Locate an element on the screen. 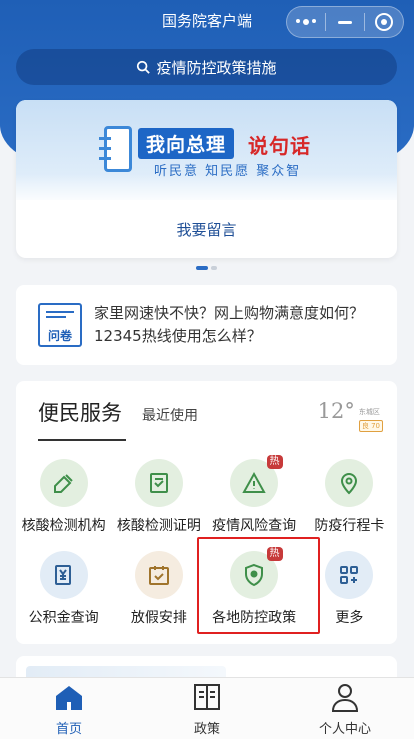  service-holiday-schedule: 放假安排 is located at coordinates (158, 589).